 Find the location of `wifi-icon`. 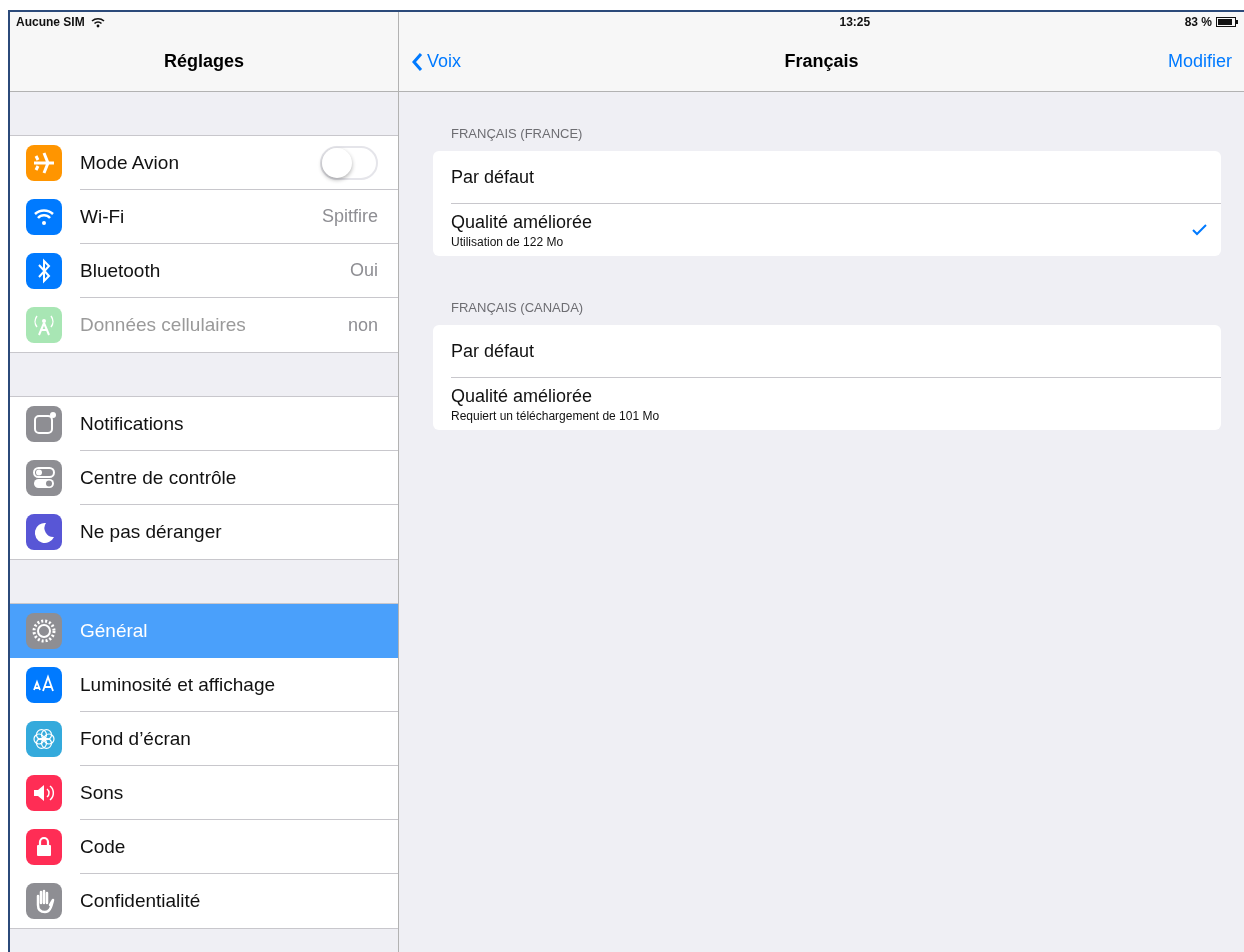

wifi-icon is located at coordinates (97, 22).